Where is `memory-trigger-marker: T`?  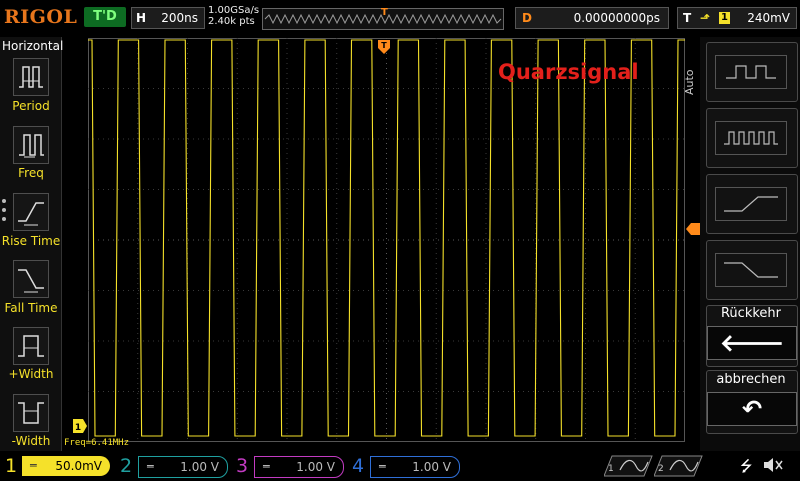 memory-trigger-marker: T is located at coordinates (384, 12).